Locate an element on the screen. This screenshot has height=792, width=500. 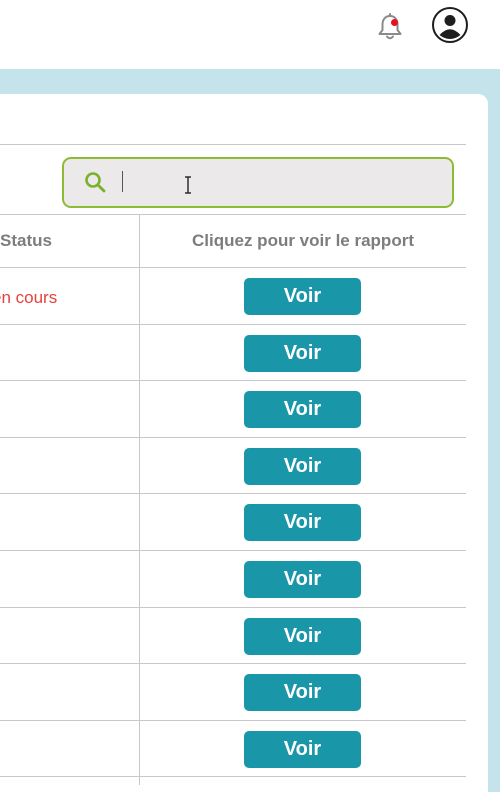
bell-icon is located at coordinates (390, 26).